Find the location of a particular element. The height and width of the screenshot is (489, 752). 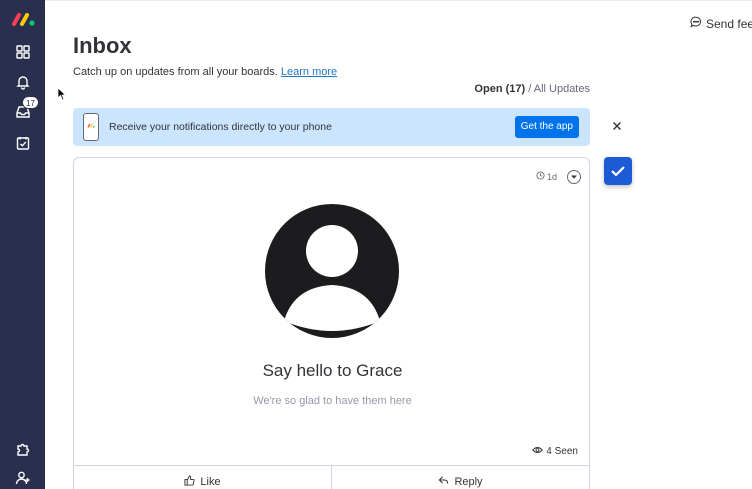

learn-more-link: Learn more is located at coordinates (309, 72).